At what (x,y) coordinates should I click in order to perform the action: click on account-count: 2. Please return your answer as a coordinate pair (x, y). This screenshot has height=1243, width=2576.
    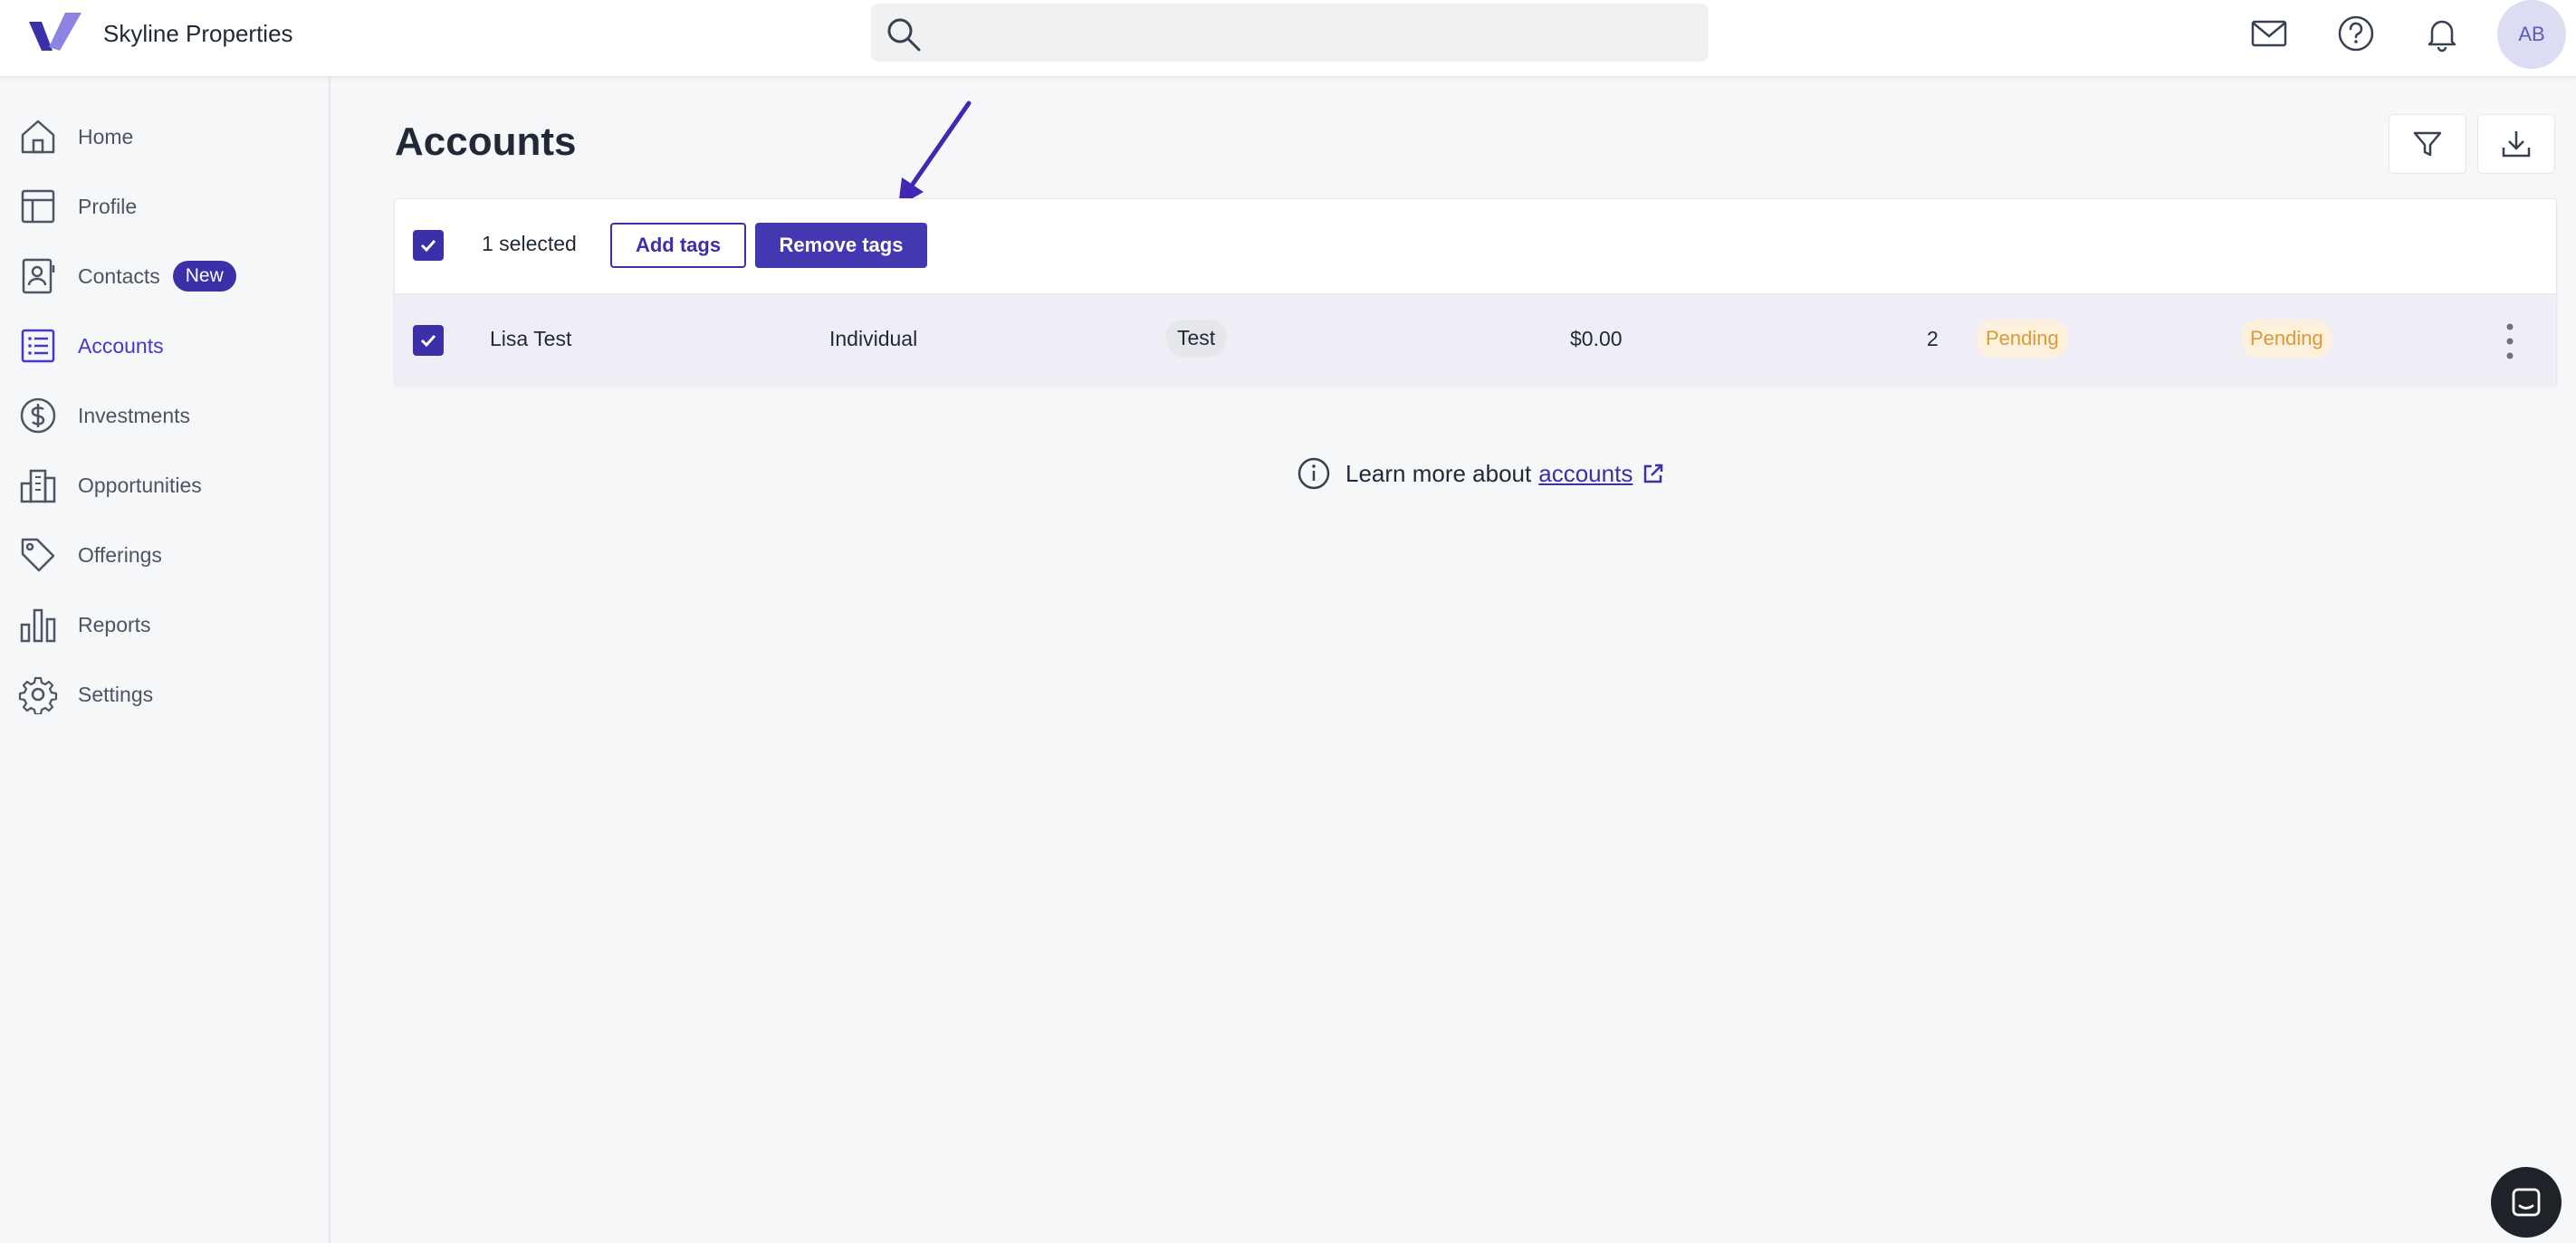
    Looking at the image, I should click on (1933, 338).